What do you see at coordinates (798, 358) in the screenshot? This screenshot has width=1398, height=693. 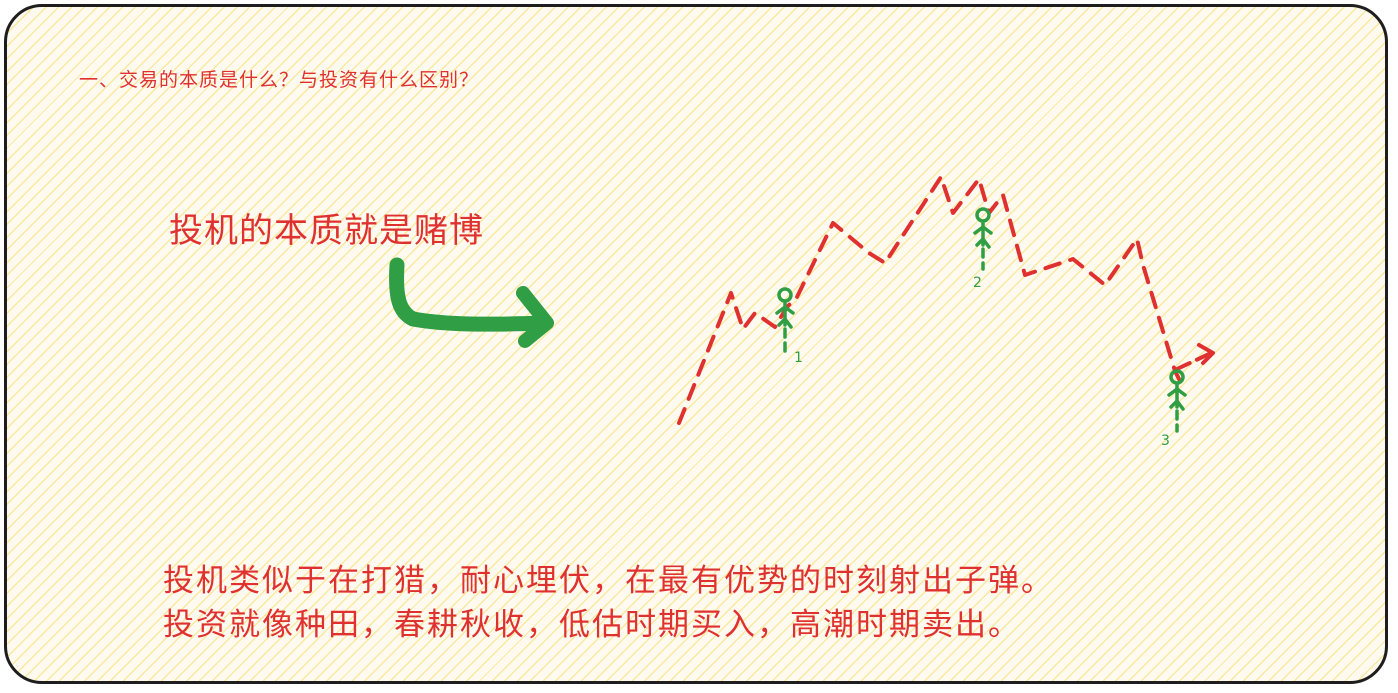 I see `marker-label-1: 1` at bounding box center [798, 358].